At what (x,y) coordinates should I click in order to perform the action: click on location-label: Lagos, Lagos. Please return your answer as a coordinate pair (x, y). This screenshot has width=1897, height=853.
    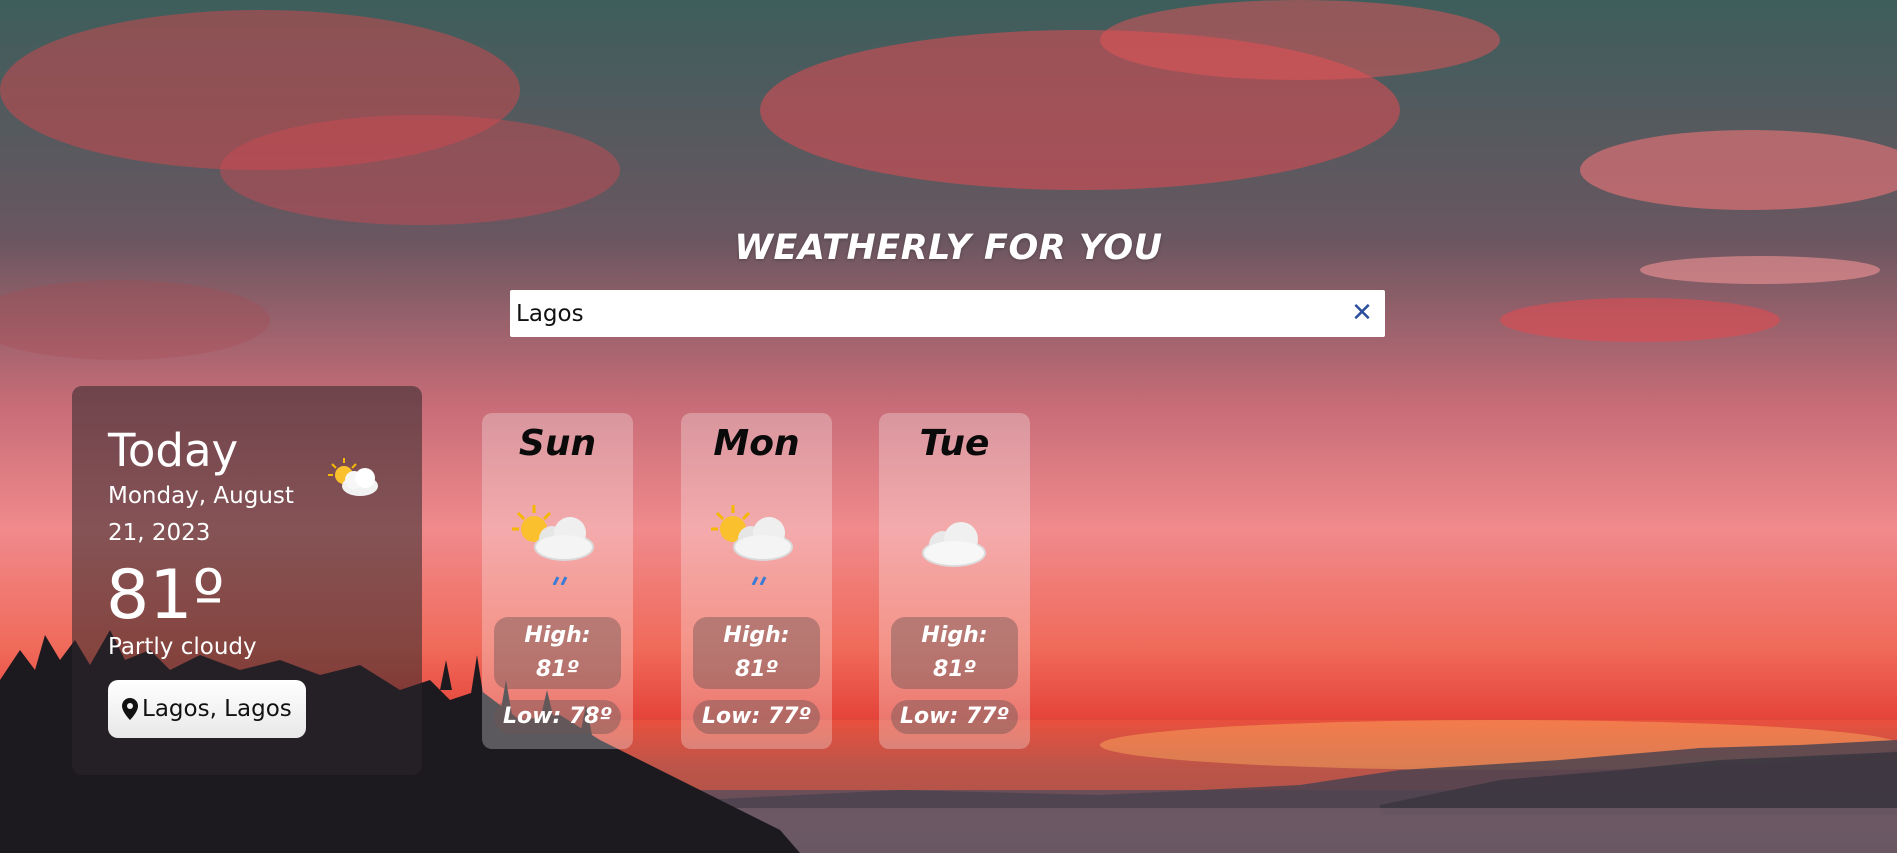
    Looking at the image, I should click on (217, 709).